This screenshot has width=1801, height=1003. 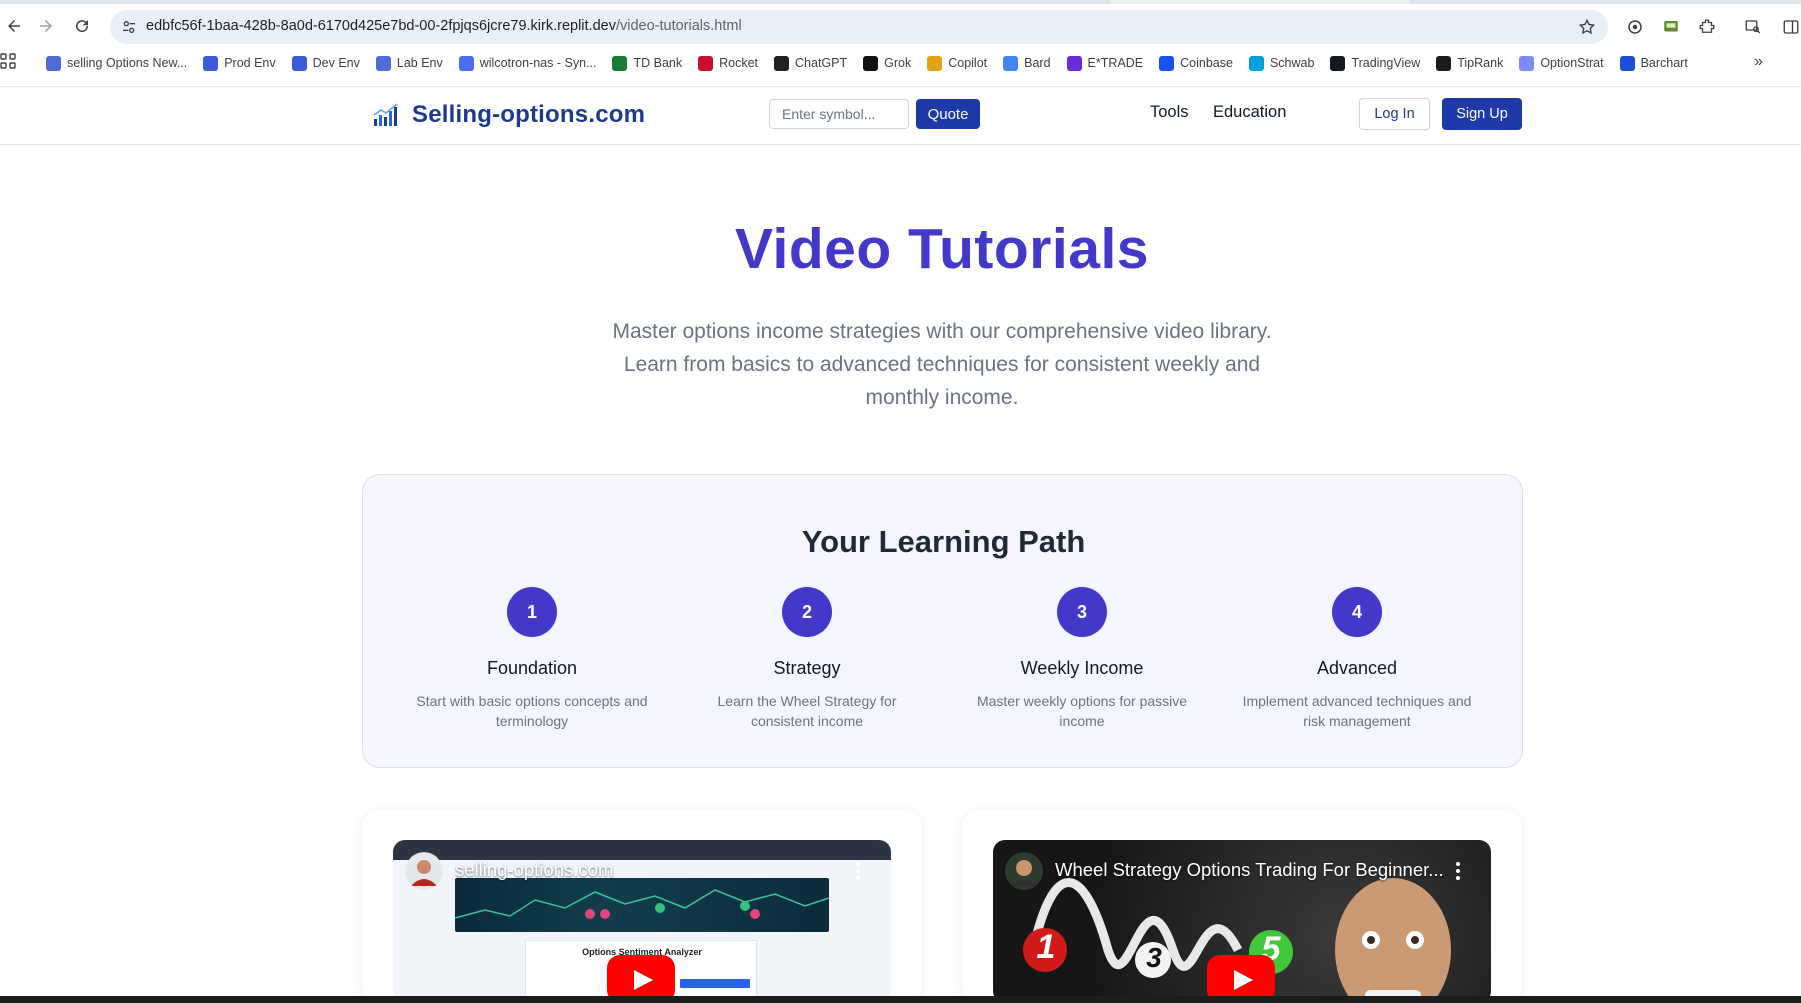 I want to click on dsm-icon, so click(x=466, y=63).